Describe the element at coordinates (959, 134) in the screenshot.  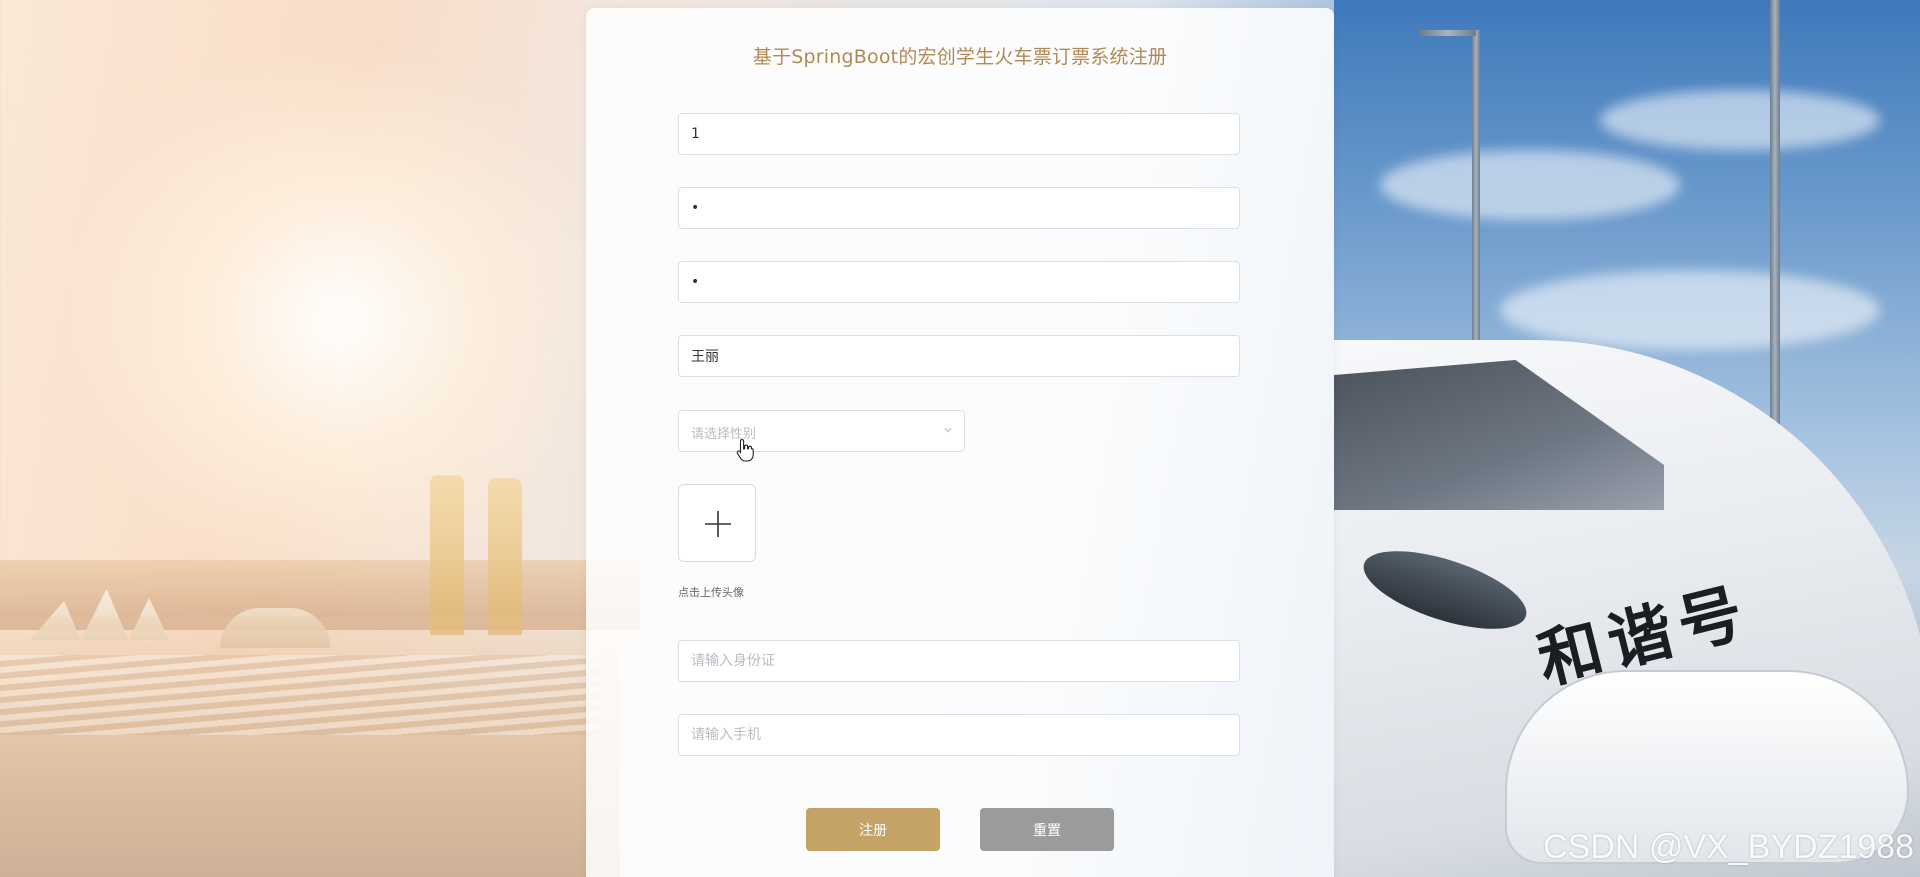
I see `account-input` at that location.